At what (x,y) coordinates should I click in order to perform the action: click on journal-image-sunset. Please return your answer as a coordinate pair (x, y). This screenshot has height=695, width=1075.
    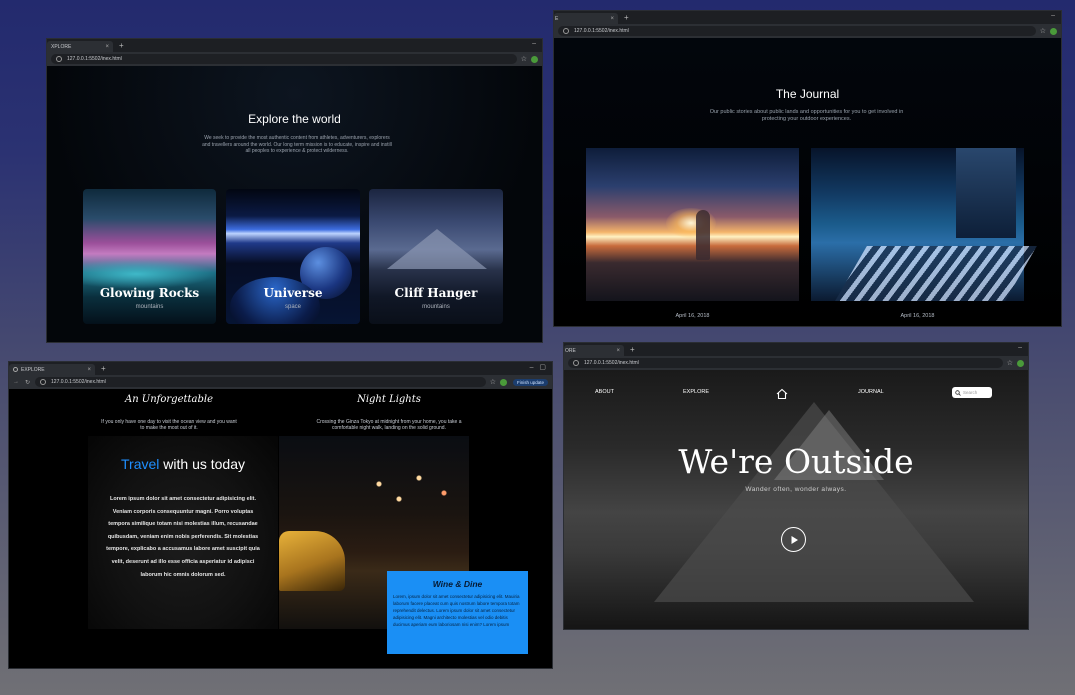
    Looking at the image, I should click on (692, 224).